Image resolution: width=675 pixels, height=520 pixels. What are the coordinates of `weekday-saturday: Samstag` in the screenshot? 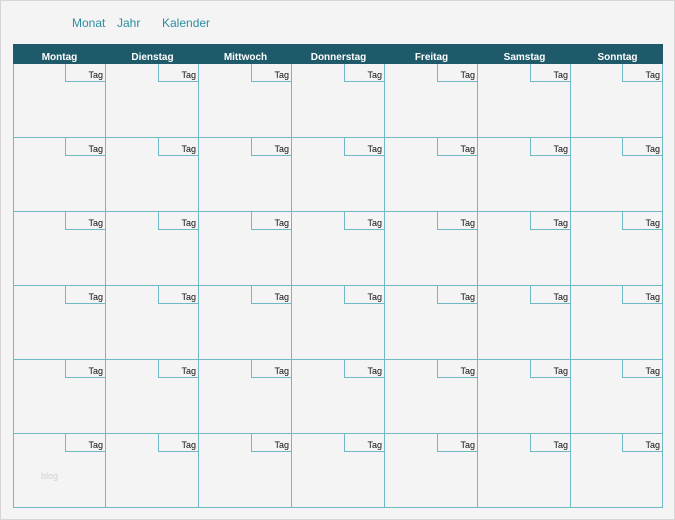 It's located at (524, 57).